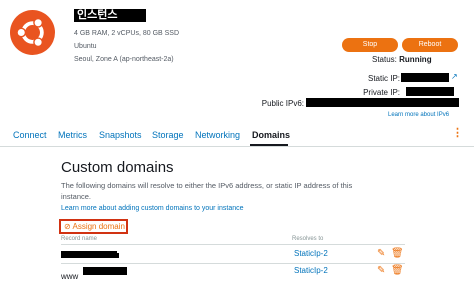 The width and height of the screenshot is (474, 284). I want to click on learn-ipv6-link: Learn more about IPv6, so click(418, 115).